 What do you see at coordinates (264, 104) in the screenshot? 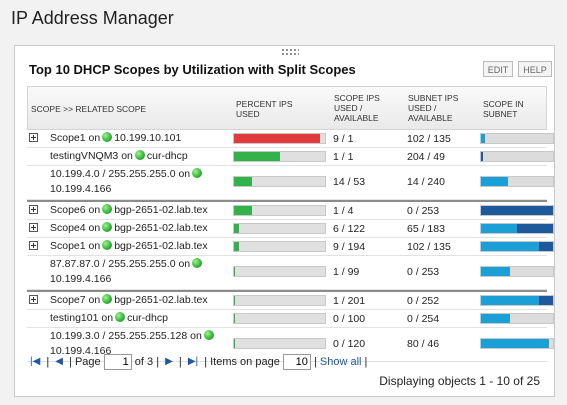
I see `col-header-percent-line1: PERCENT IPS` at bounding box center [264, 104].